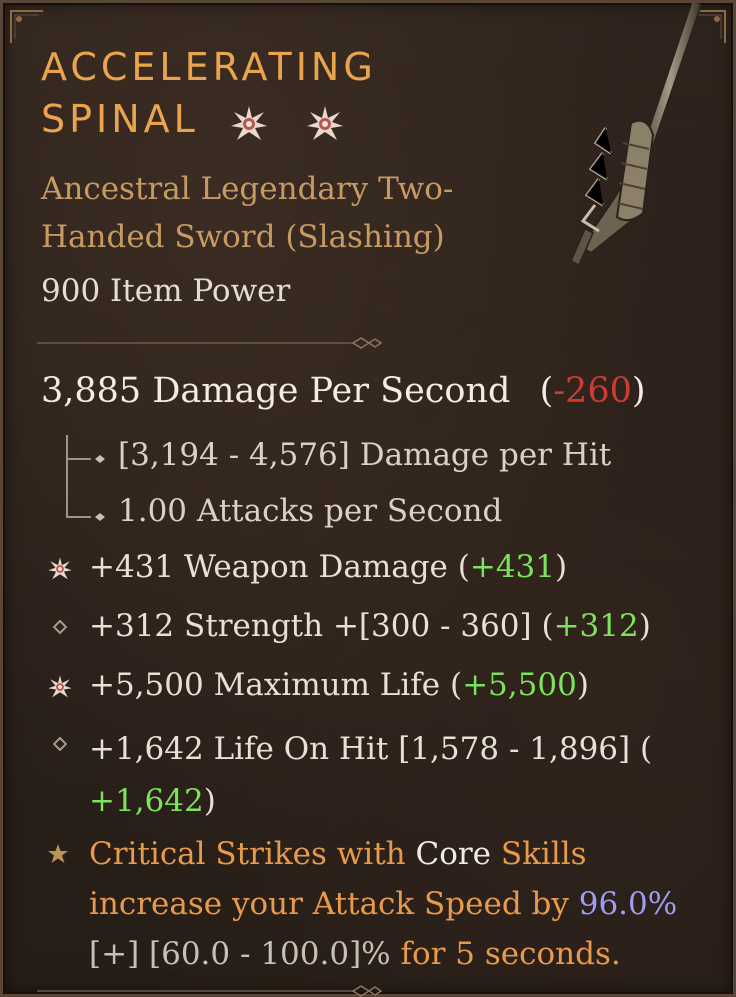 Image resolution: width=736 pixels, height=997 pixels. Describe the element at coordinates (276, 685) in the screenshot. I see `stat-maximum-life-text: +5,500 Maximum Life (` at that location.